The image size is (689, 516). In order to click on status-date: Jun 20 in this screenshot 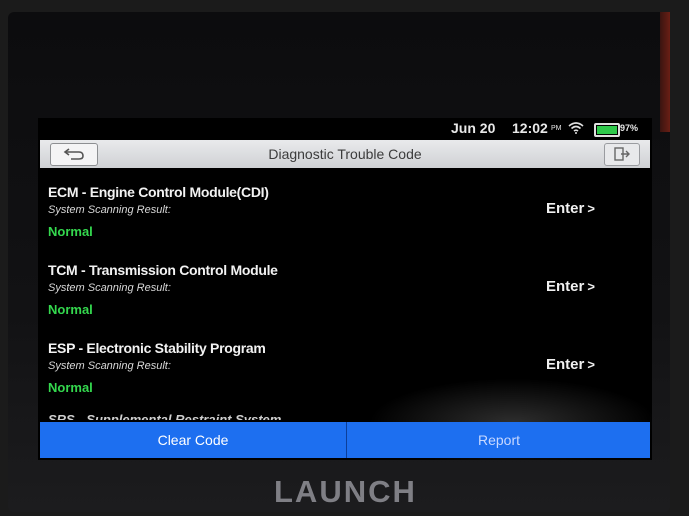, I will do `click(473, 128)`.